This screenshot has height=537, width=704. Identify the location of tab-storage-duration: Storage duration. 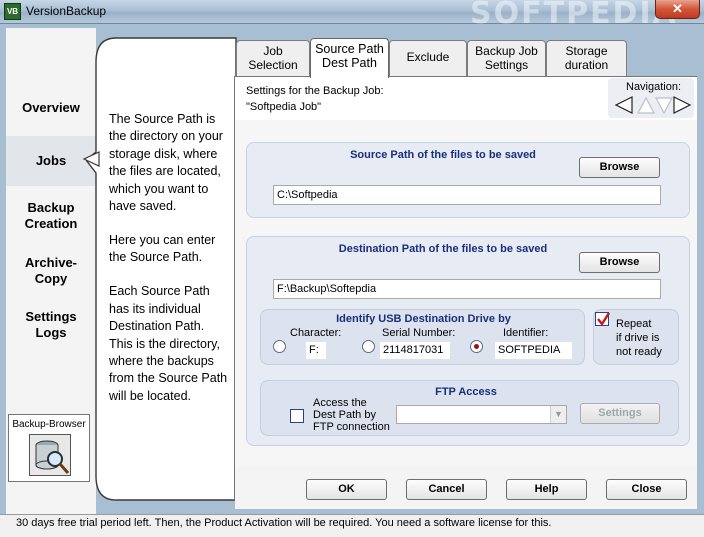
(586, 58).